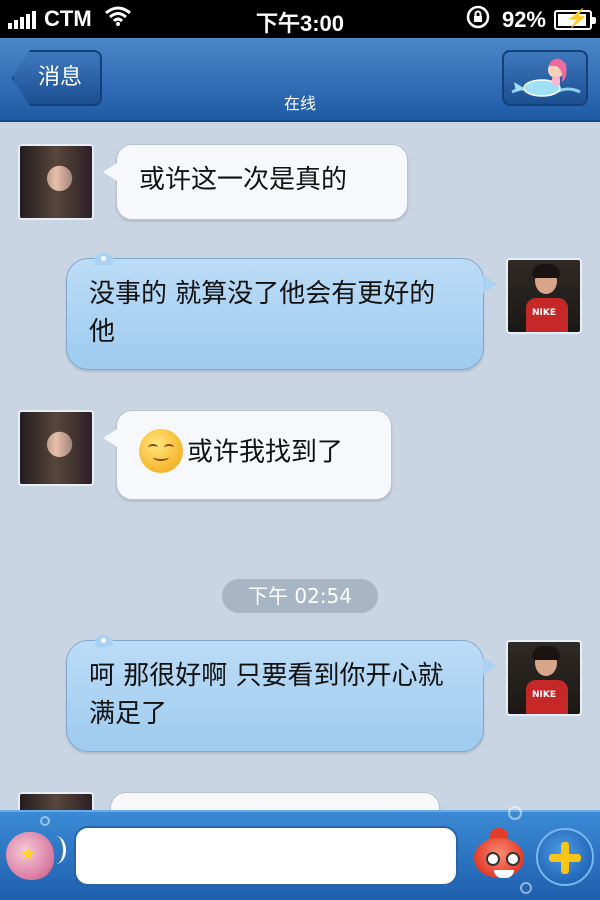  Describe the element at coordinates (275, 801) in the screenshot. I see `message-bubble-incoming` at that location.